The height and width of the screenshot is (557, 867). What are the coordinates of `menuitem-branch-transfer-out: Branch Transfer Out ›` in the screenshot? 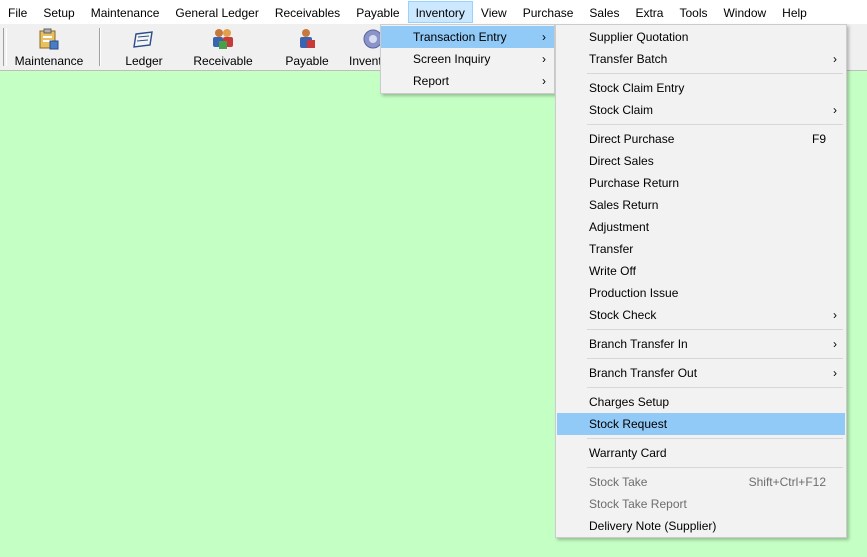 It's located at (701, 373).